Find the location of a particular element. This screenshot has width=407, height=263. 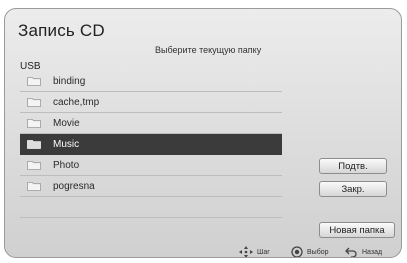

folder-label: Music is located at coordinates (66, 144).